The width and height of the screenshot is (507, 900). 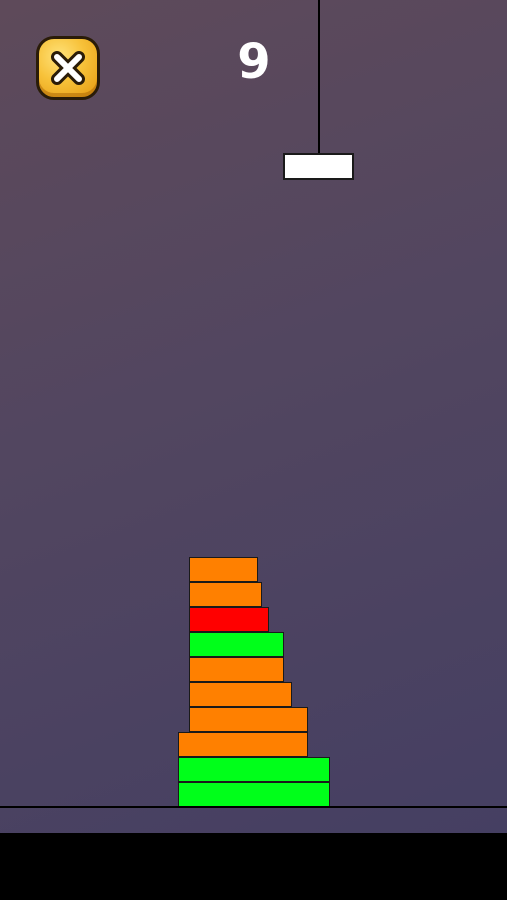 What do you see at coordinates (253, 807) in the screenshot?
I see `ground-line` at bounding box center [253, 807].